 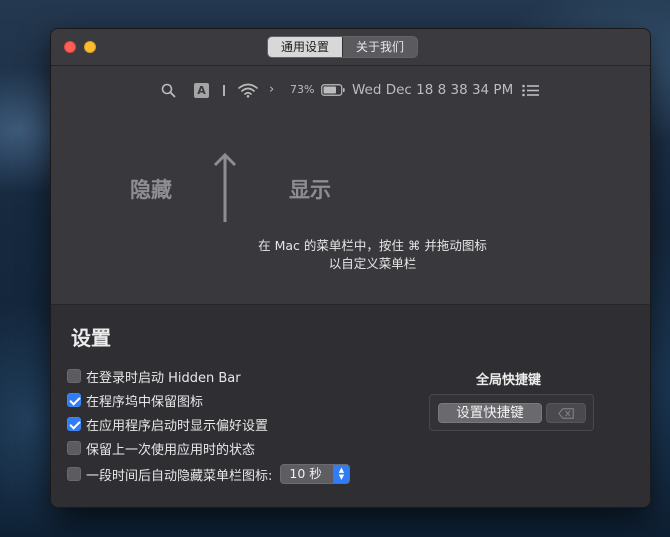 I want to click on settings-title: 设置, so click(x=91, y=338).